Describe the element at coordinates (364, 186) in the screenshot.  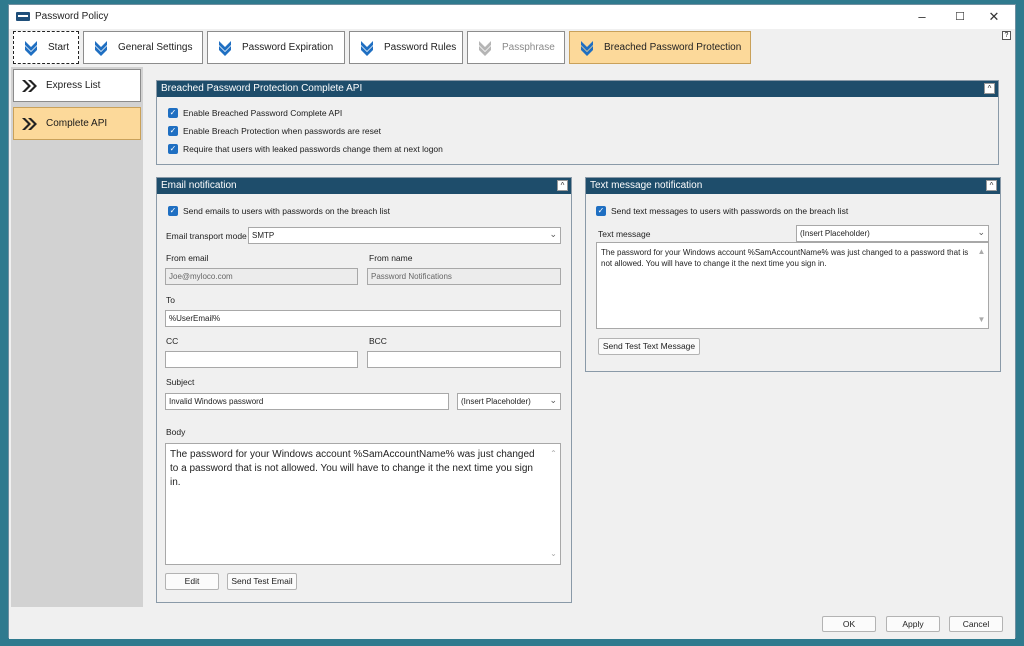
I see `panel-header: Email notification ^` at that location.